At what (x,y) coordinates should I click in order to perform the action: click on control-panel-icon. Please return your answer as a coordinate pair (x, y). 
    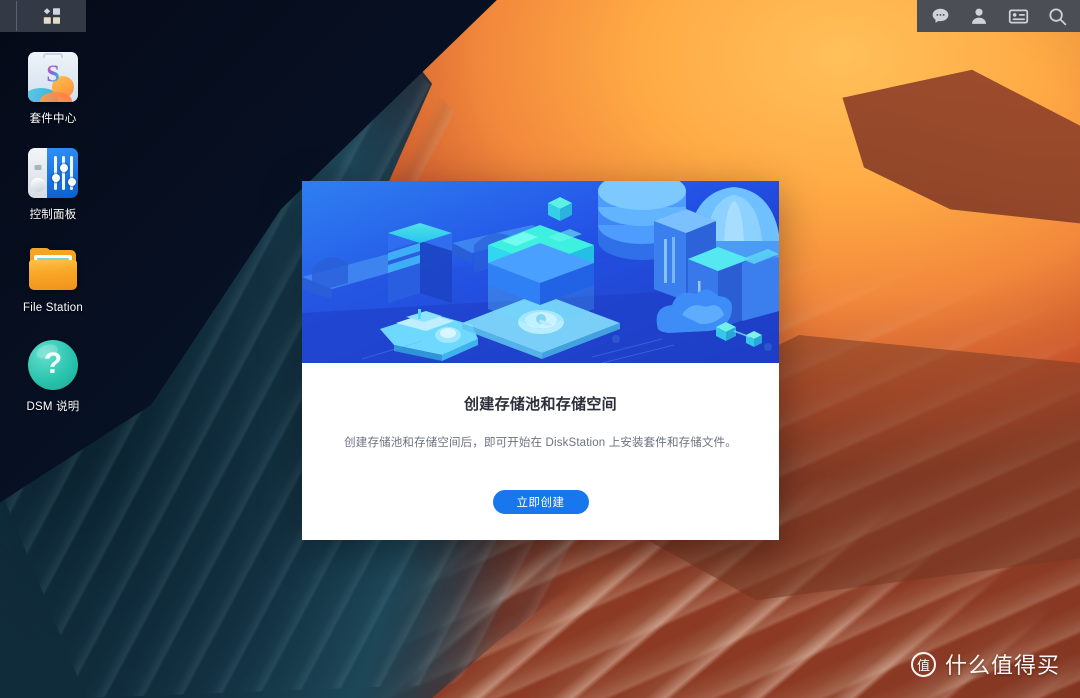
    Looking at the image, I should click on (53, 173).